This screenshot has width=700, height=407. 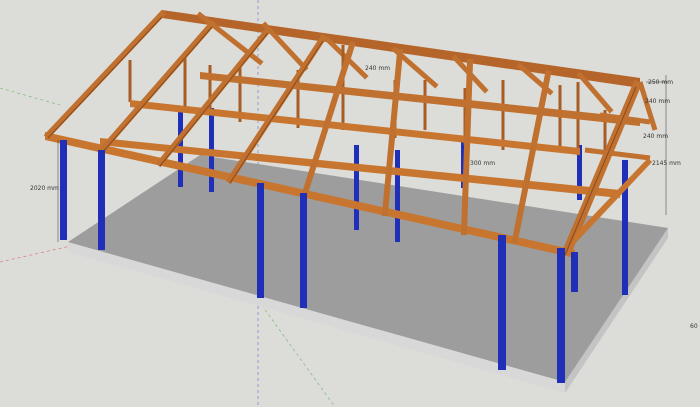 What do you see at coordinates (482, 163) in the screenshot?
I see `truss-dimension-4: 300 mm` at bounding box center [482, 163].